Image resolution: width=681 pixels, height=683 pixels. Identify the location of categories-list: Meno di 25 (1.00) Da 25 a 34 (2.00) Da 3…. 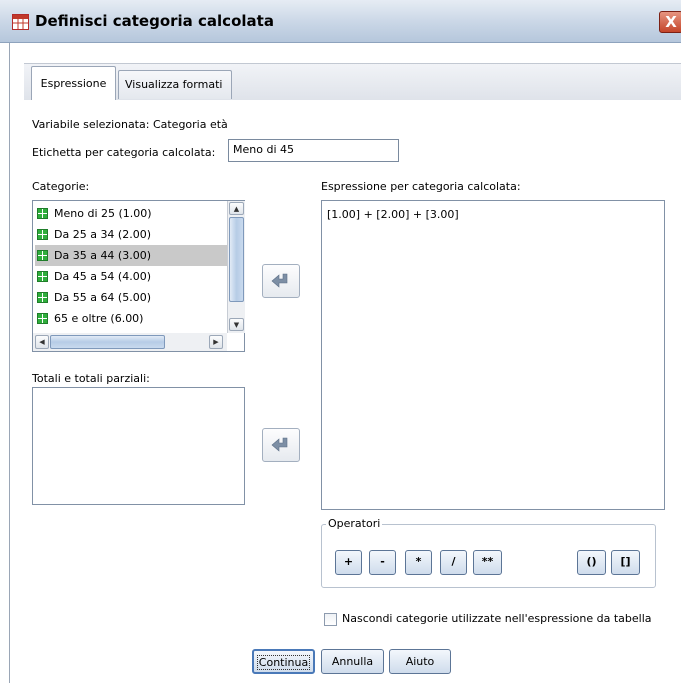
(138, 276).